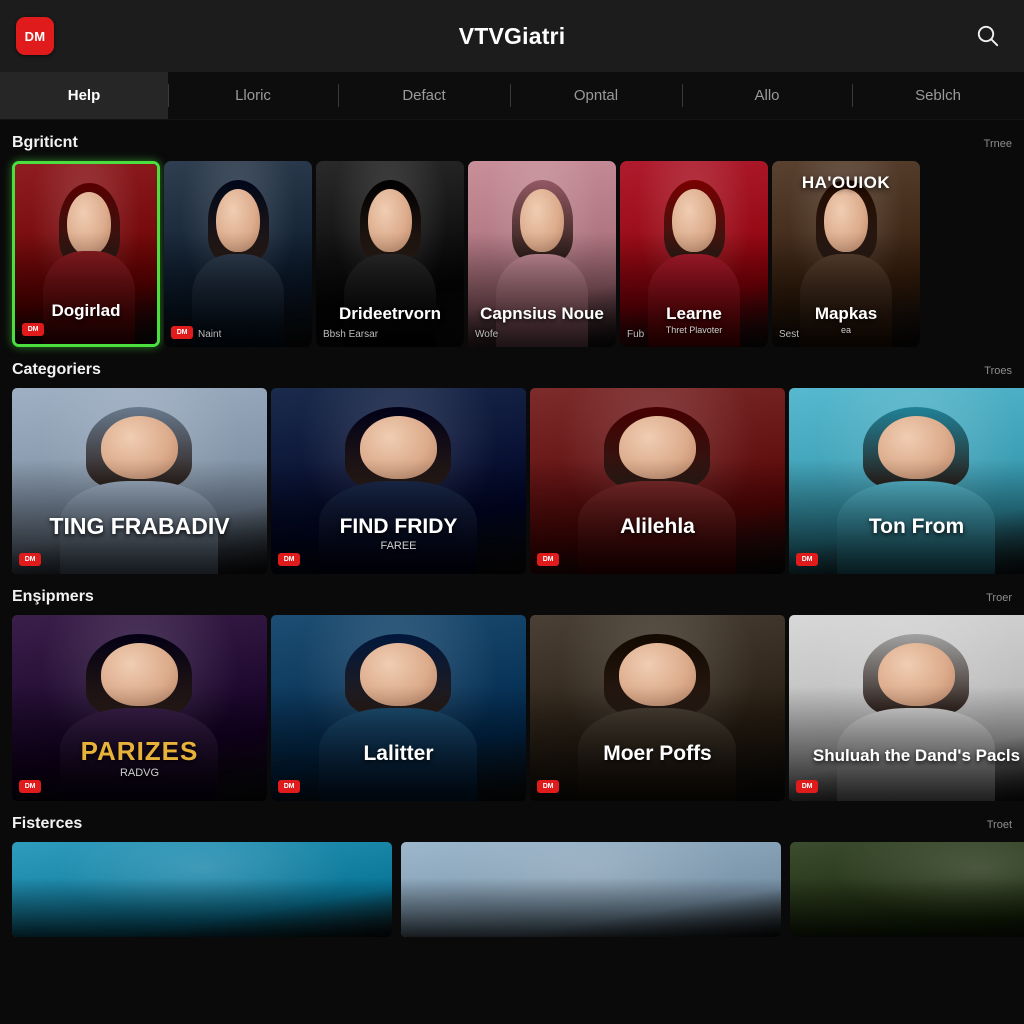 The image size is (1024, 1024). I want to click on row-more-link: Troet, so click(999, 825).